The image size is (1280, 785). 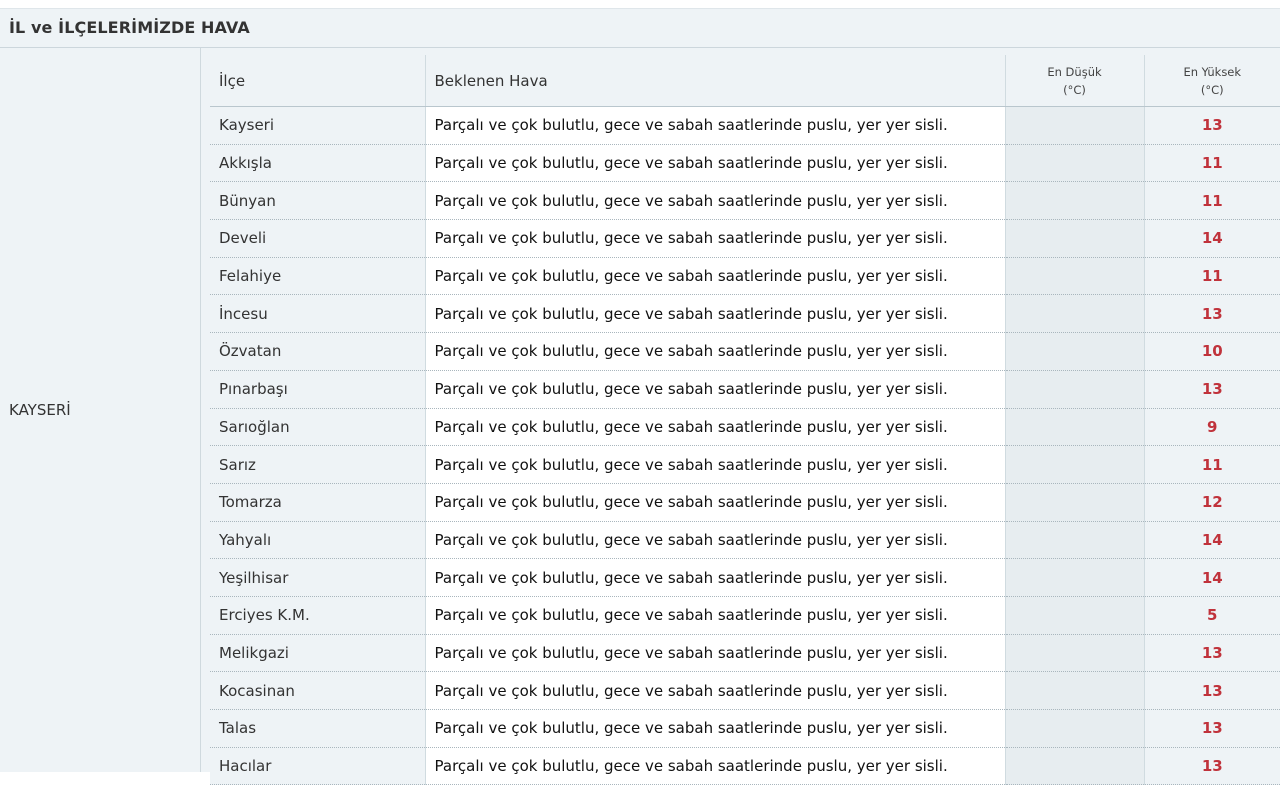 What do you see at coordinates (317, 653) in the screenshot?
I see `district-cell: Melikgazi` at bounding box center [317, 653].